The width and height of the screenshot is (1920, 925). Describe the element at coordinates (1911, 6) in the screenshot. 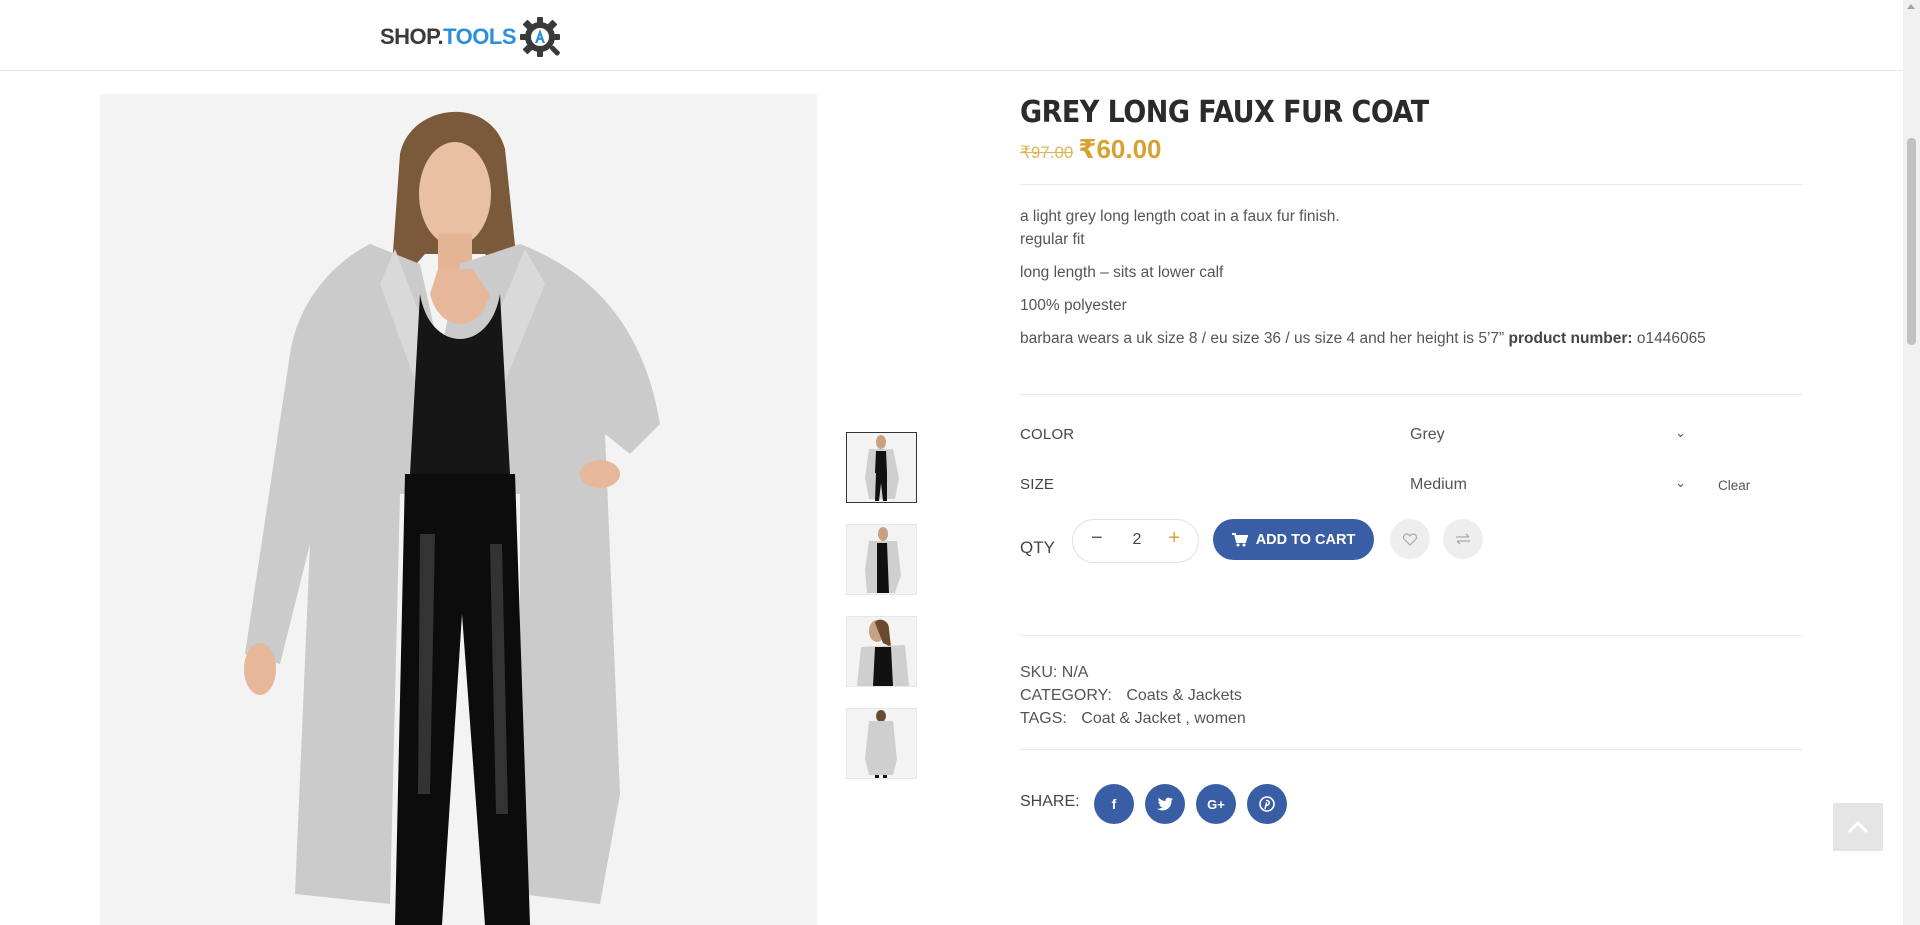

I see `scroll-up-arrow-icon` at that location.